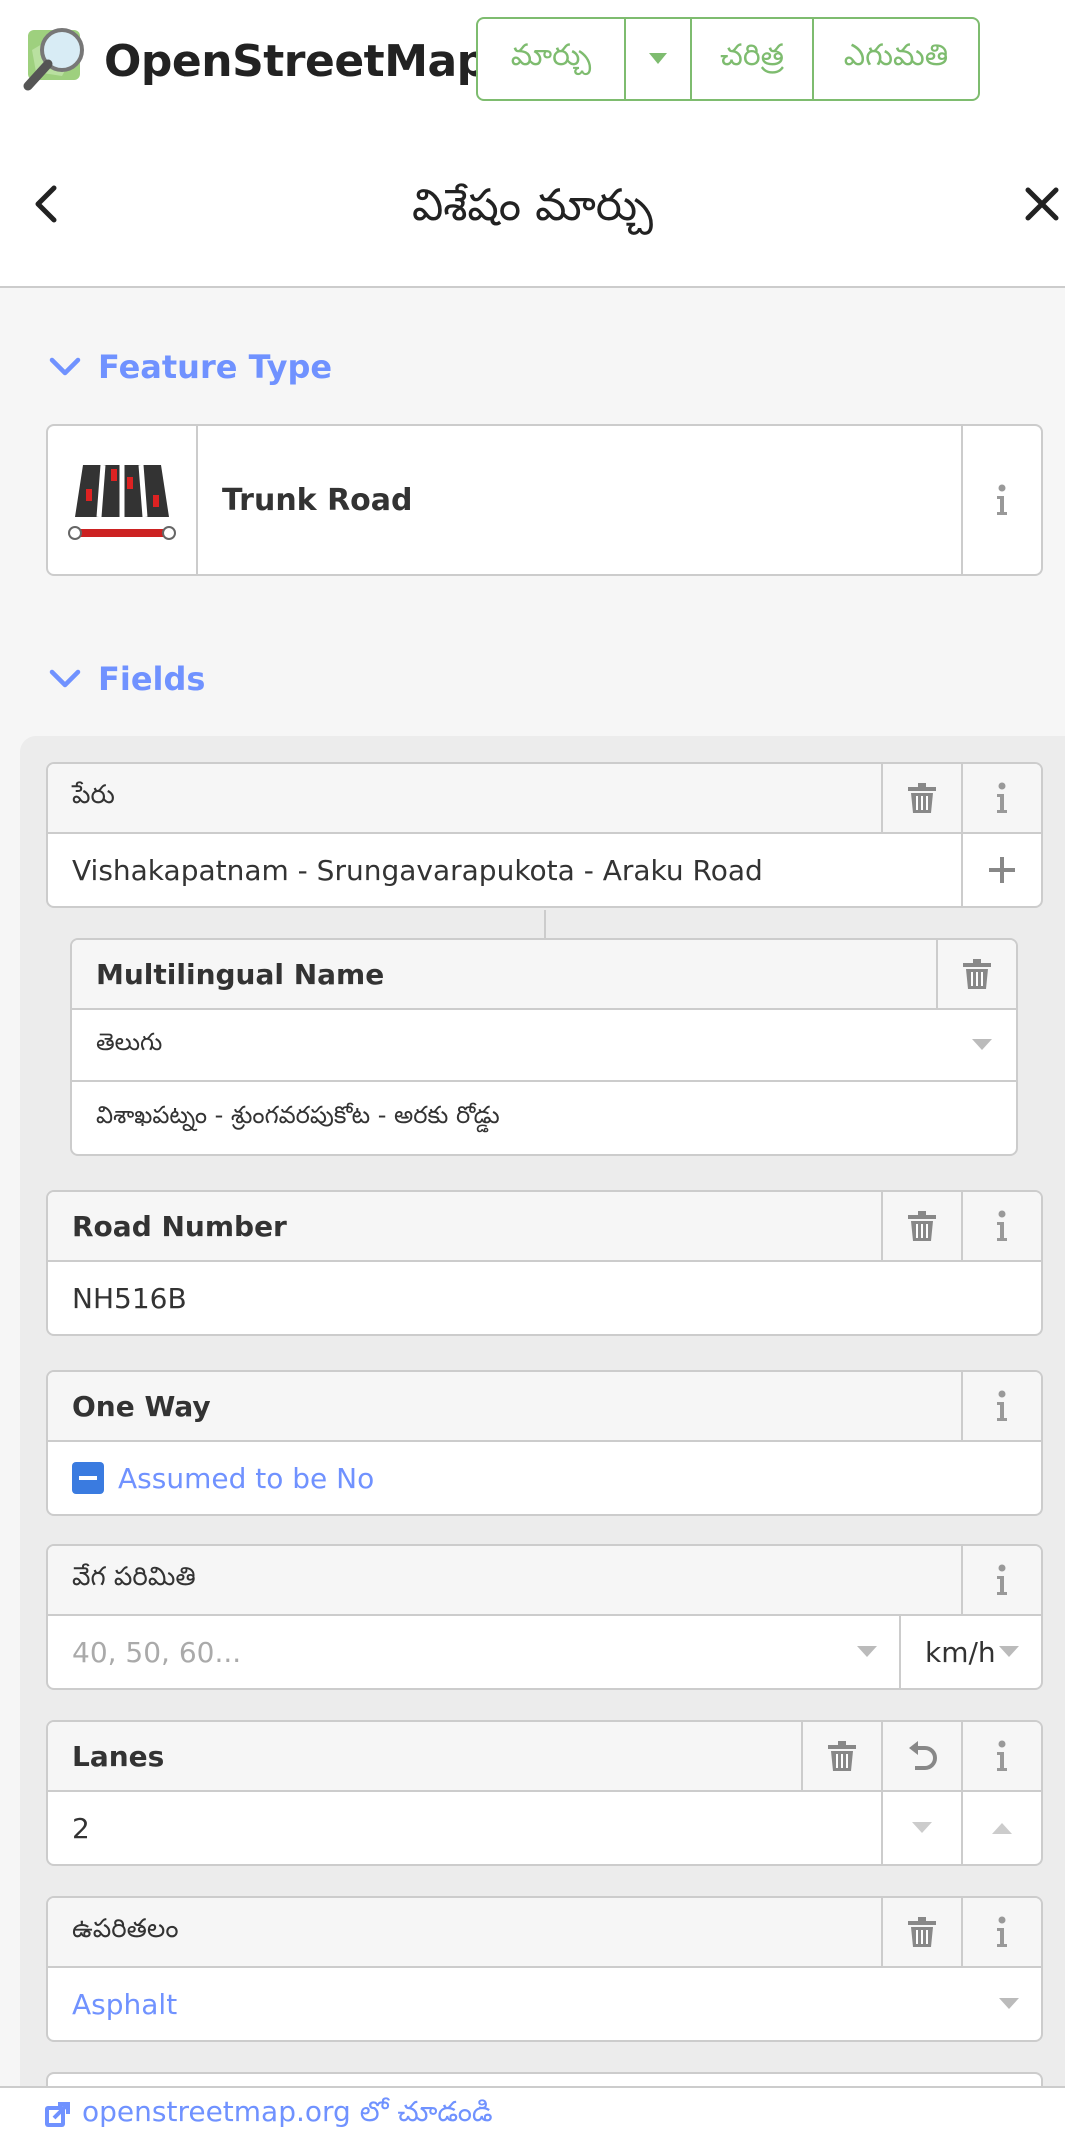 Image resolution: width=1065 pixels, height=2142 pixels. Describe the element at coordinates (215, 367) in the screenshot. I see `feature-type-heading: Feature Type` at that location.